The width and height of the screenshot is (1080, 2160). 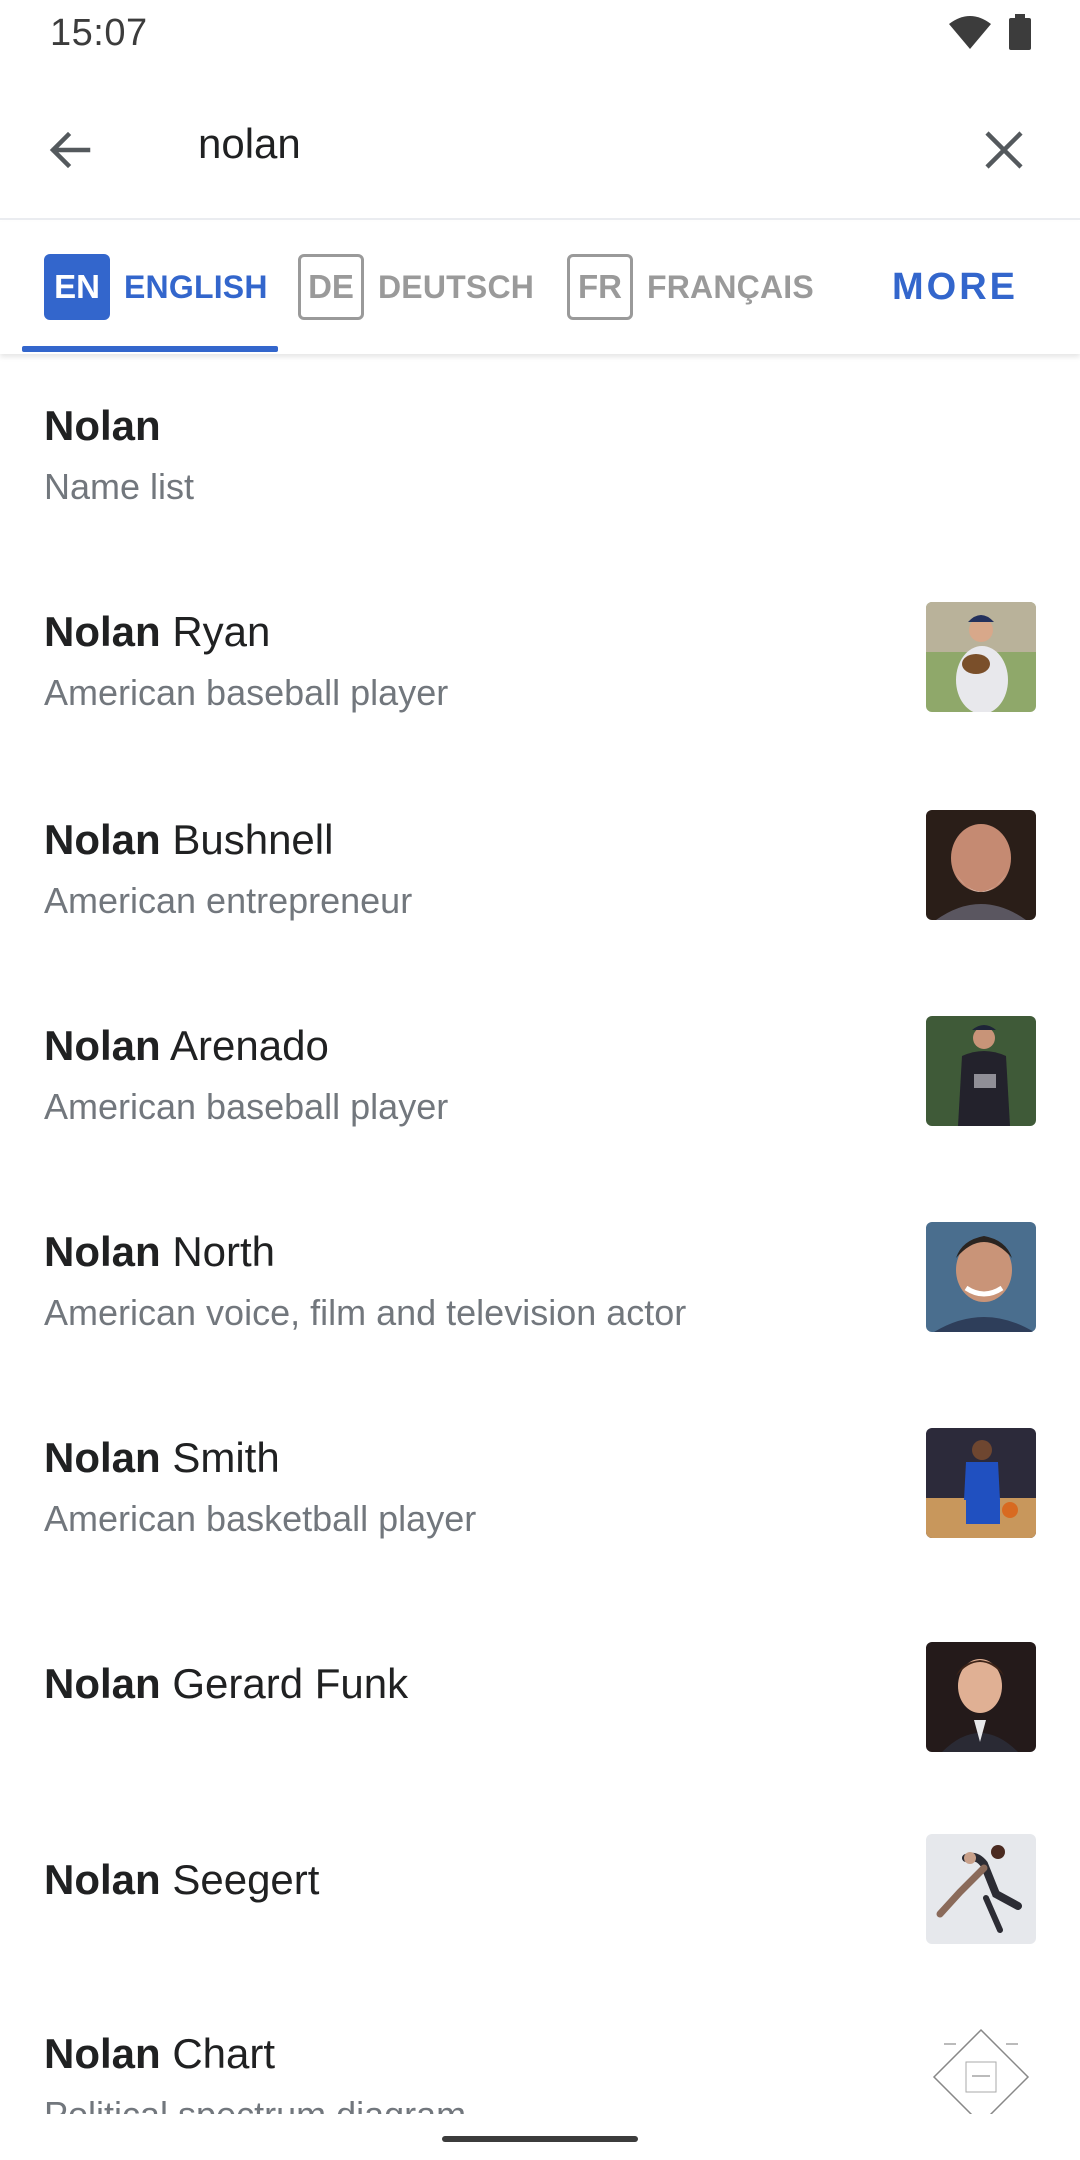 I want to click on result-title: Nolan Ryan, so click(x=157, y=632).